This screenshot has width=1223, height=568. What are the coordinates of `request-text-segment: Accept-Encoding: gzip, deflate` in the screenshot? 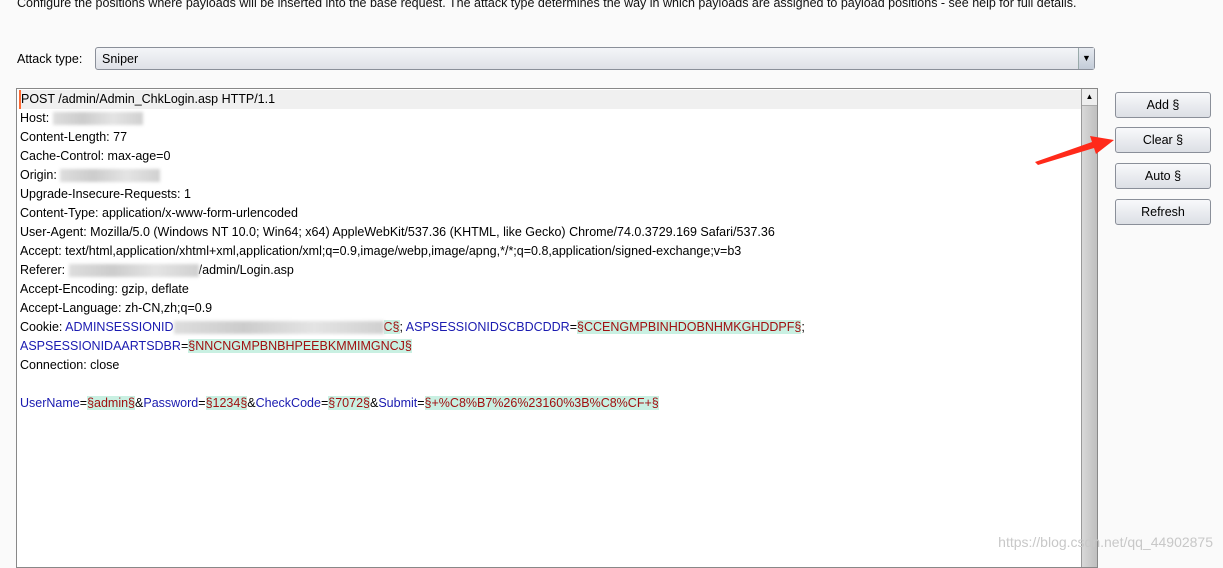 It's located at (104, 289).